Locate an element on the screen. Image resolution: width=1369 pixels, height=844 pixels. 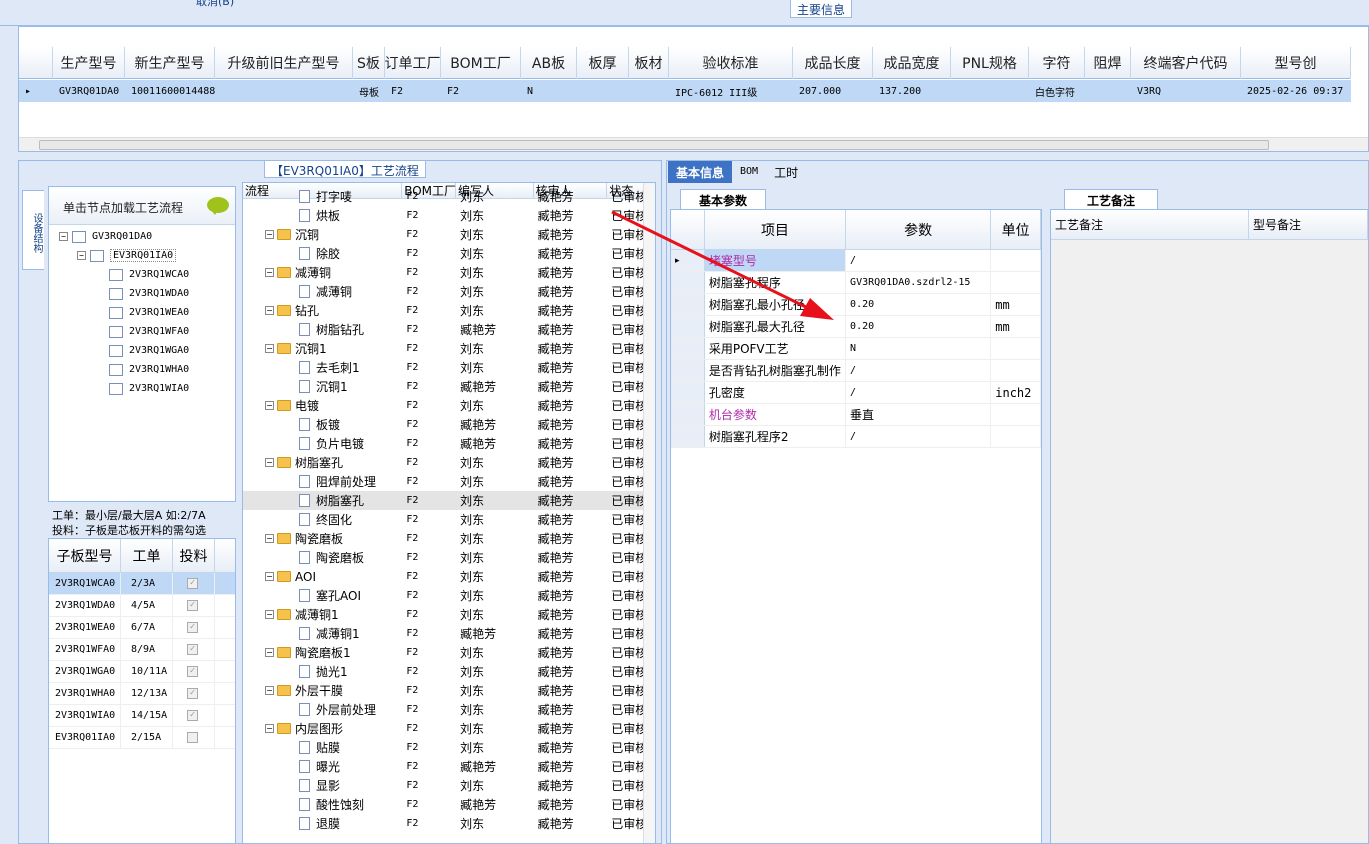
params-row: ▸ 堵塞型号 / is located at coordinates (856, 261).